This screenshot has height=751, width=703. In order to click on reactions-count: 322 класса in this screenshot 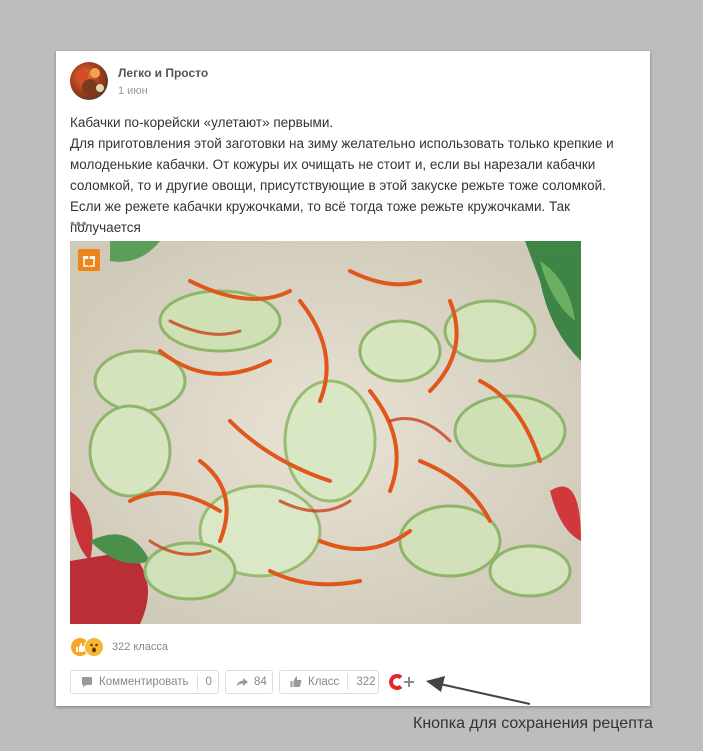, I will do `click(140, 647)`.